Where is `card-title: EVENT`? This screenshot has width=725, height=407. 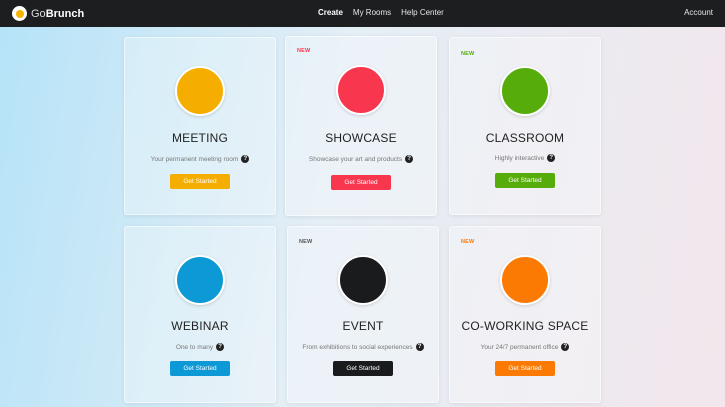 card-title: EVENT is located at coordinates (363, 326).